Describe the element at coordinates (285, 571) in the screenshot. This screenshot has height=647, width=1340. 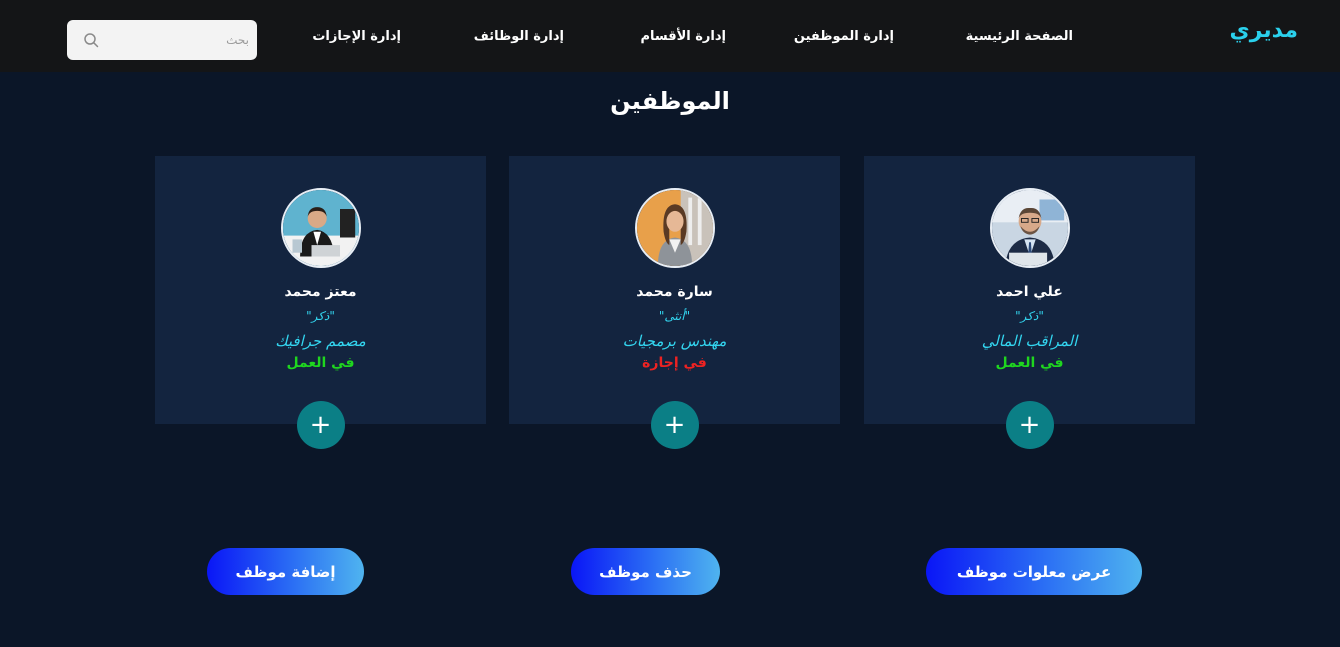
I see `add-employee-button: إضافة موظف` at that location.